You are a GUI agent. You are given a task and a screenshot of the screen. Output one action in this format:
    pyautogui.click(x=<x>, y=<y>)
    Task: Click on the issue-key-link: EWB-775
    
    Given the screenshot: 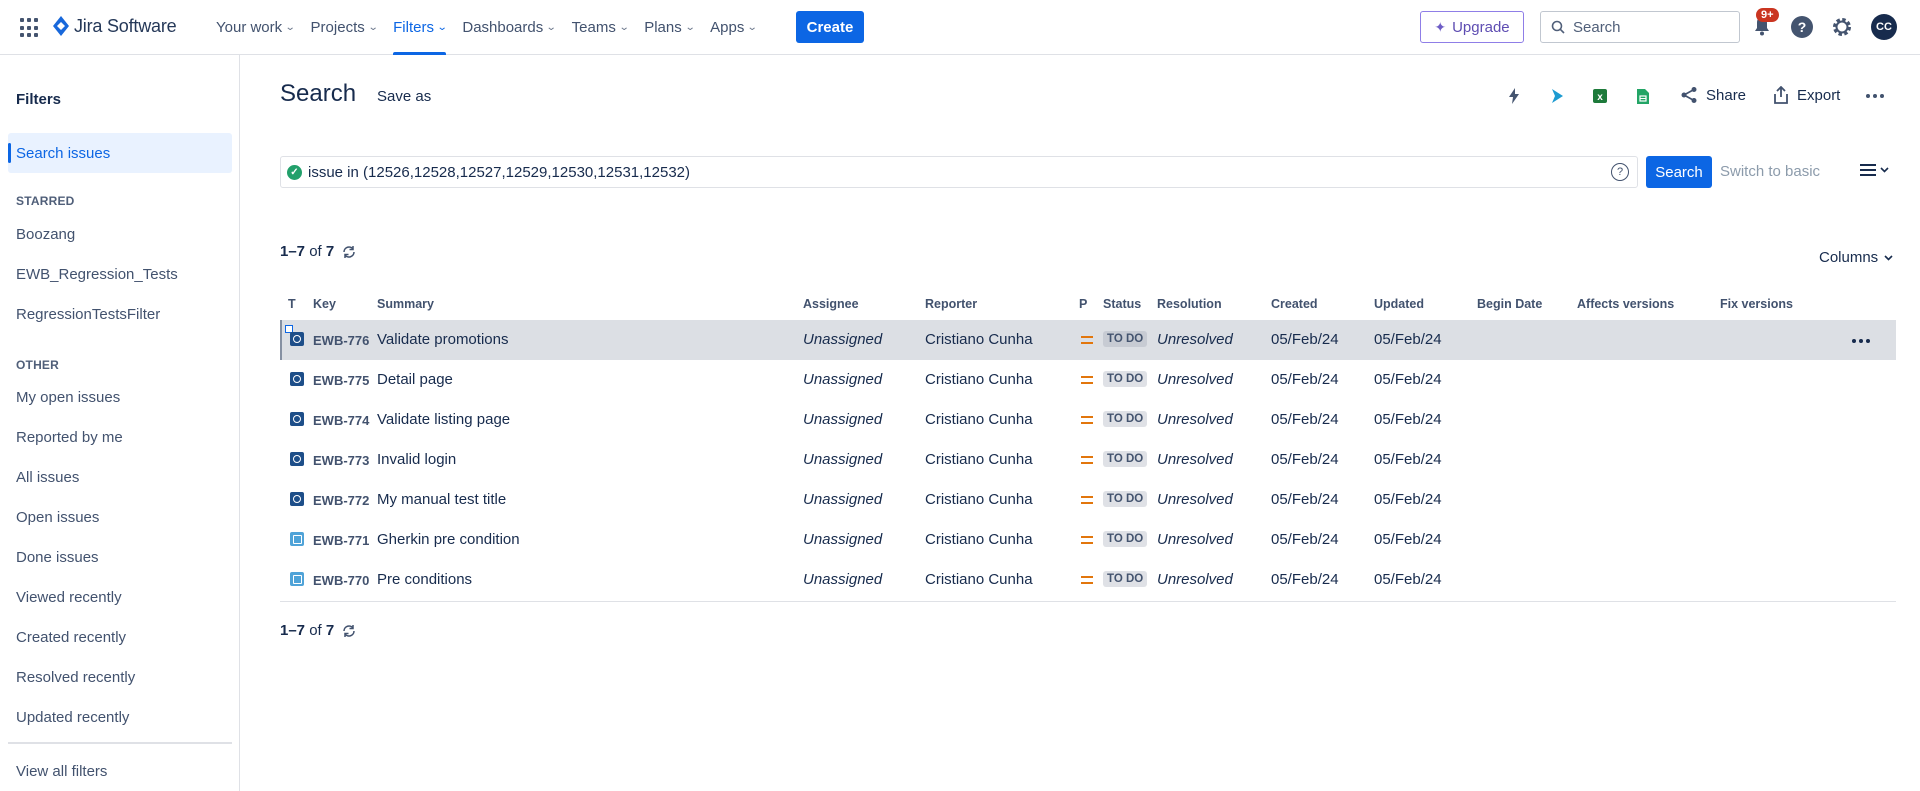 What is the action you would take?
    pyautogui.click(x=341, y=380)
    